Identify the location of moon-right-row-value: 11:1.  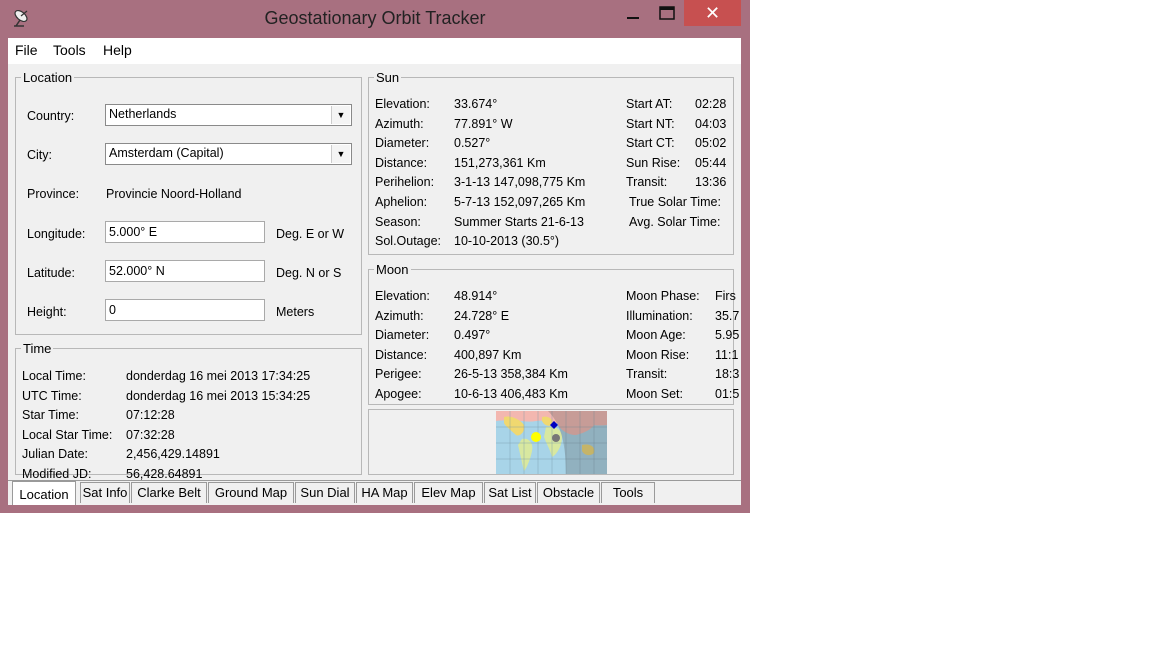
(727, 354).